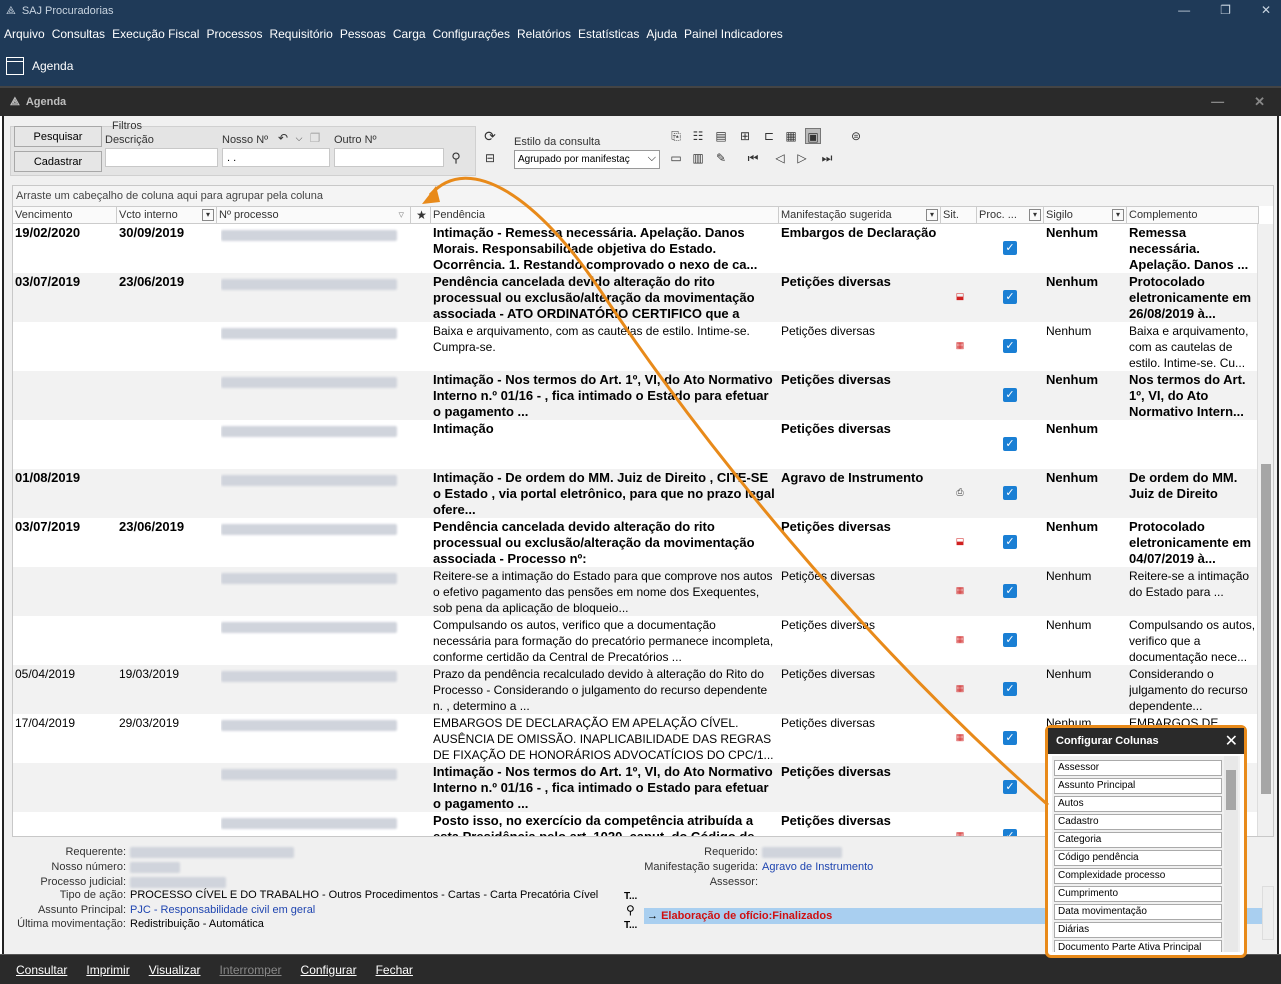 The image size is (1281, 984). Describe the element at coordinates (178, 882) in the screenshot. I see `processo-judicial-value` at that location.